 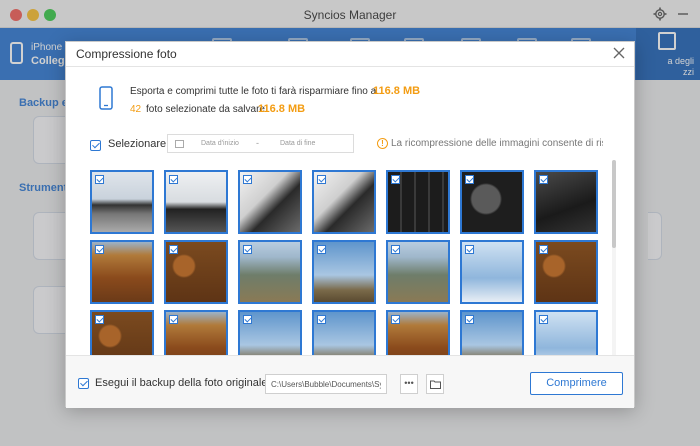 I want to click on selected-info-text: foto selezionate da salvare, so click(x=205, y=109).